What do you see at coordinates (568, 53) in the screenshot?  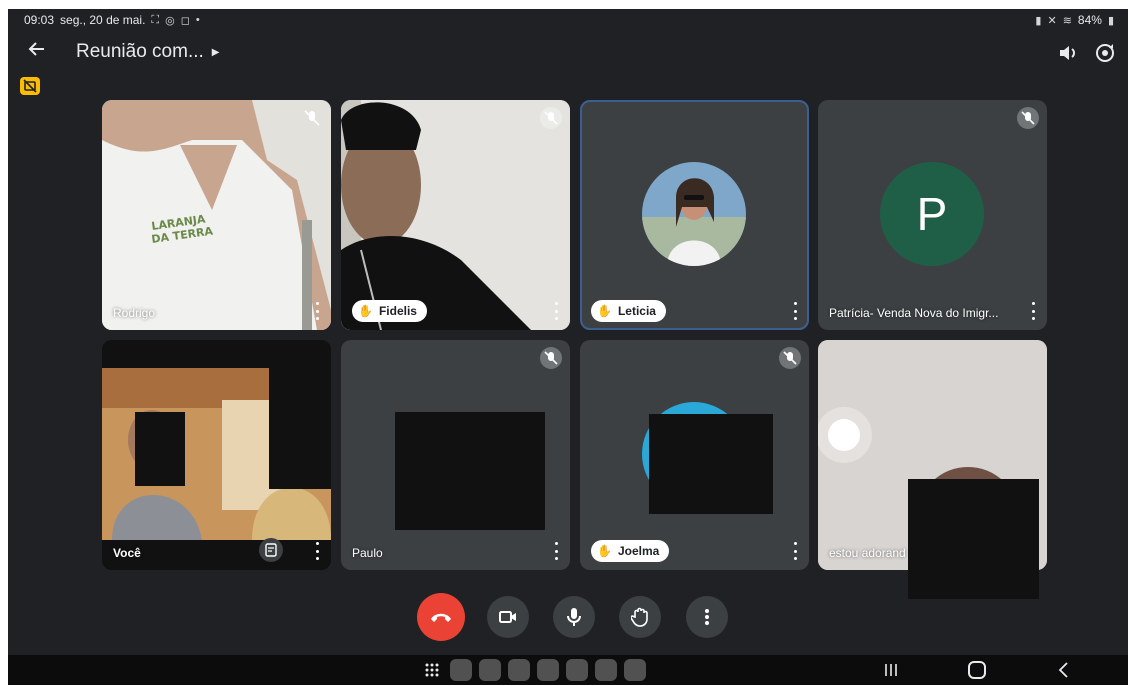 I see `meeting-header: Reunião com... ▶` at bounding box center [568, 53].